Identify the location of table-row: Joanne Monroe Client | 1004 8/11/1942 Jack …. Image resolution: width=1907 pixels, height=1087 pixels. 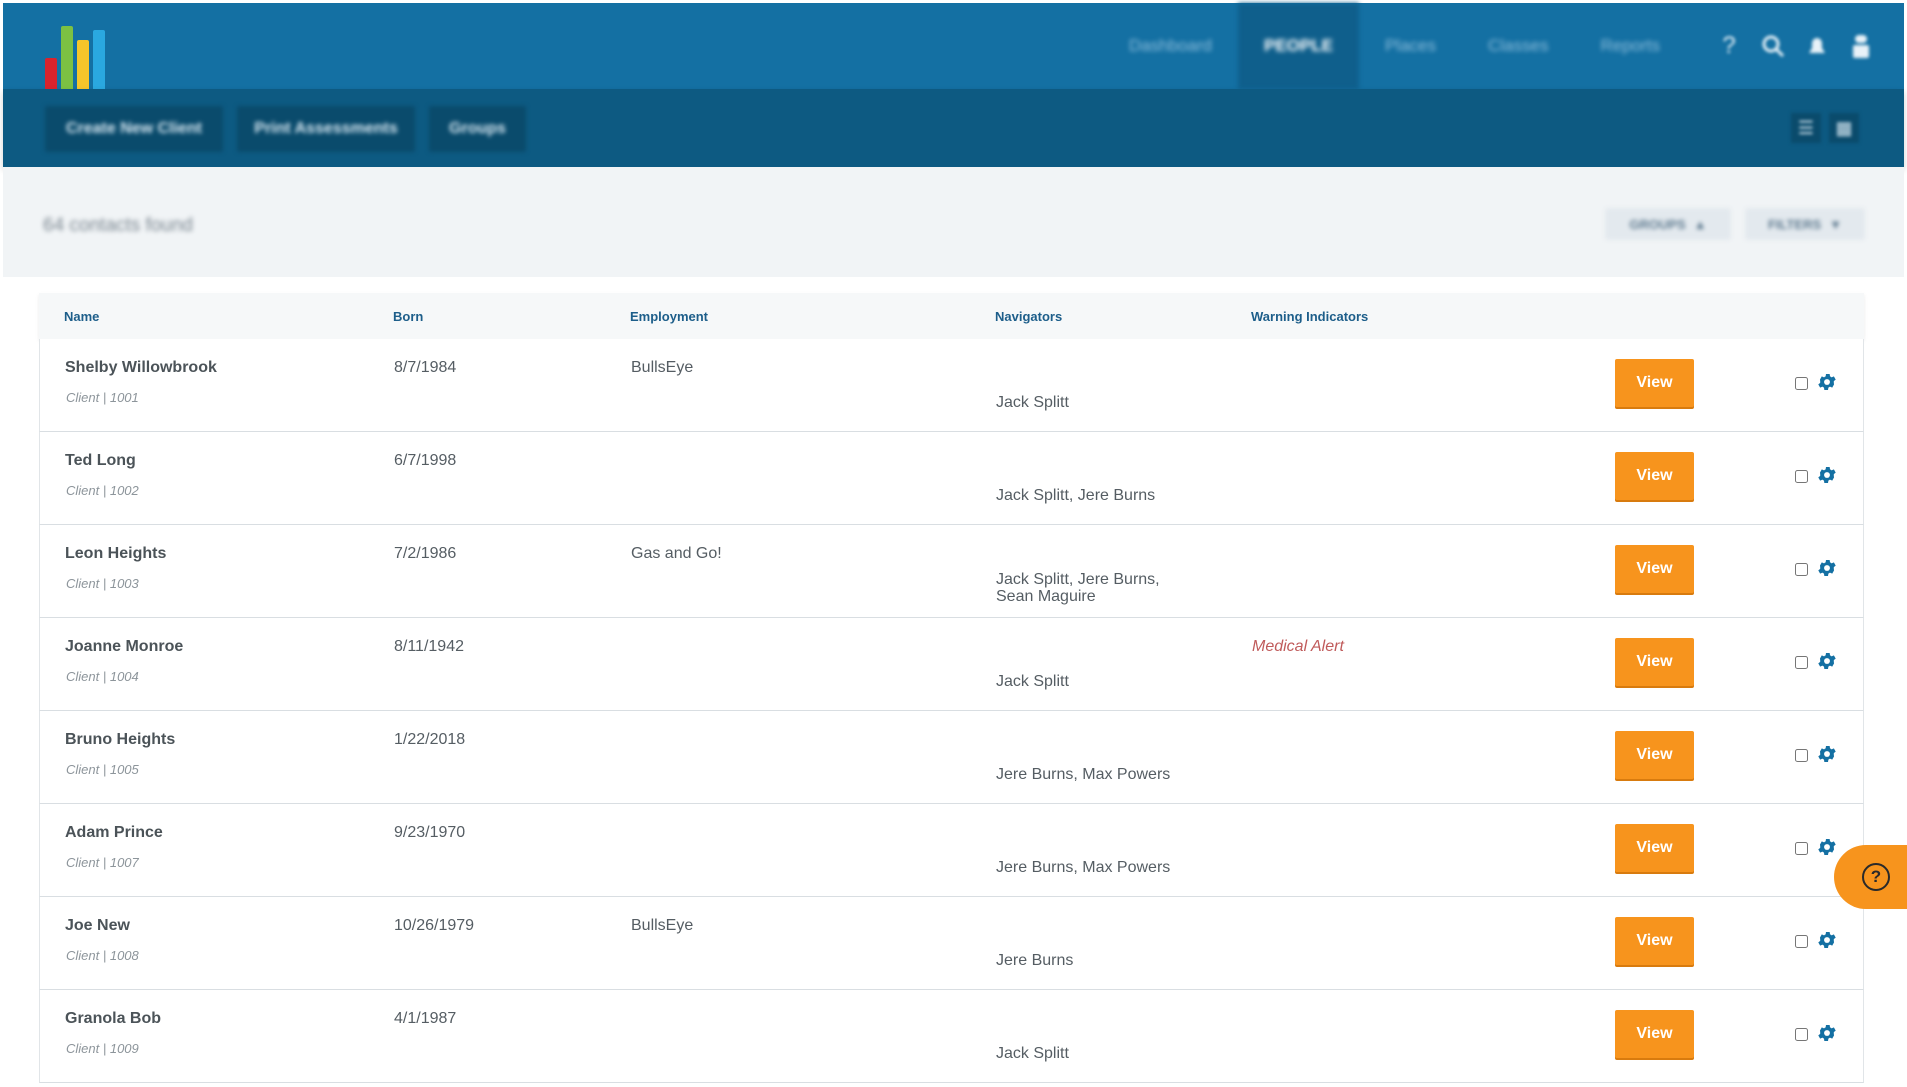
(951, 664).